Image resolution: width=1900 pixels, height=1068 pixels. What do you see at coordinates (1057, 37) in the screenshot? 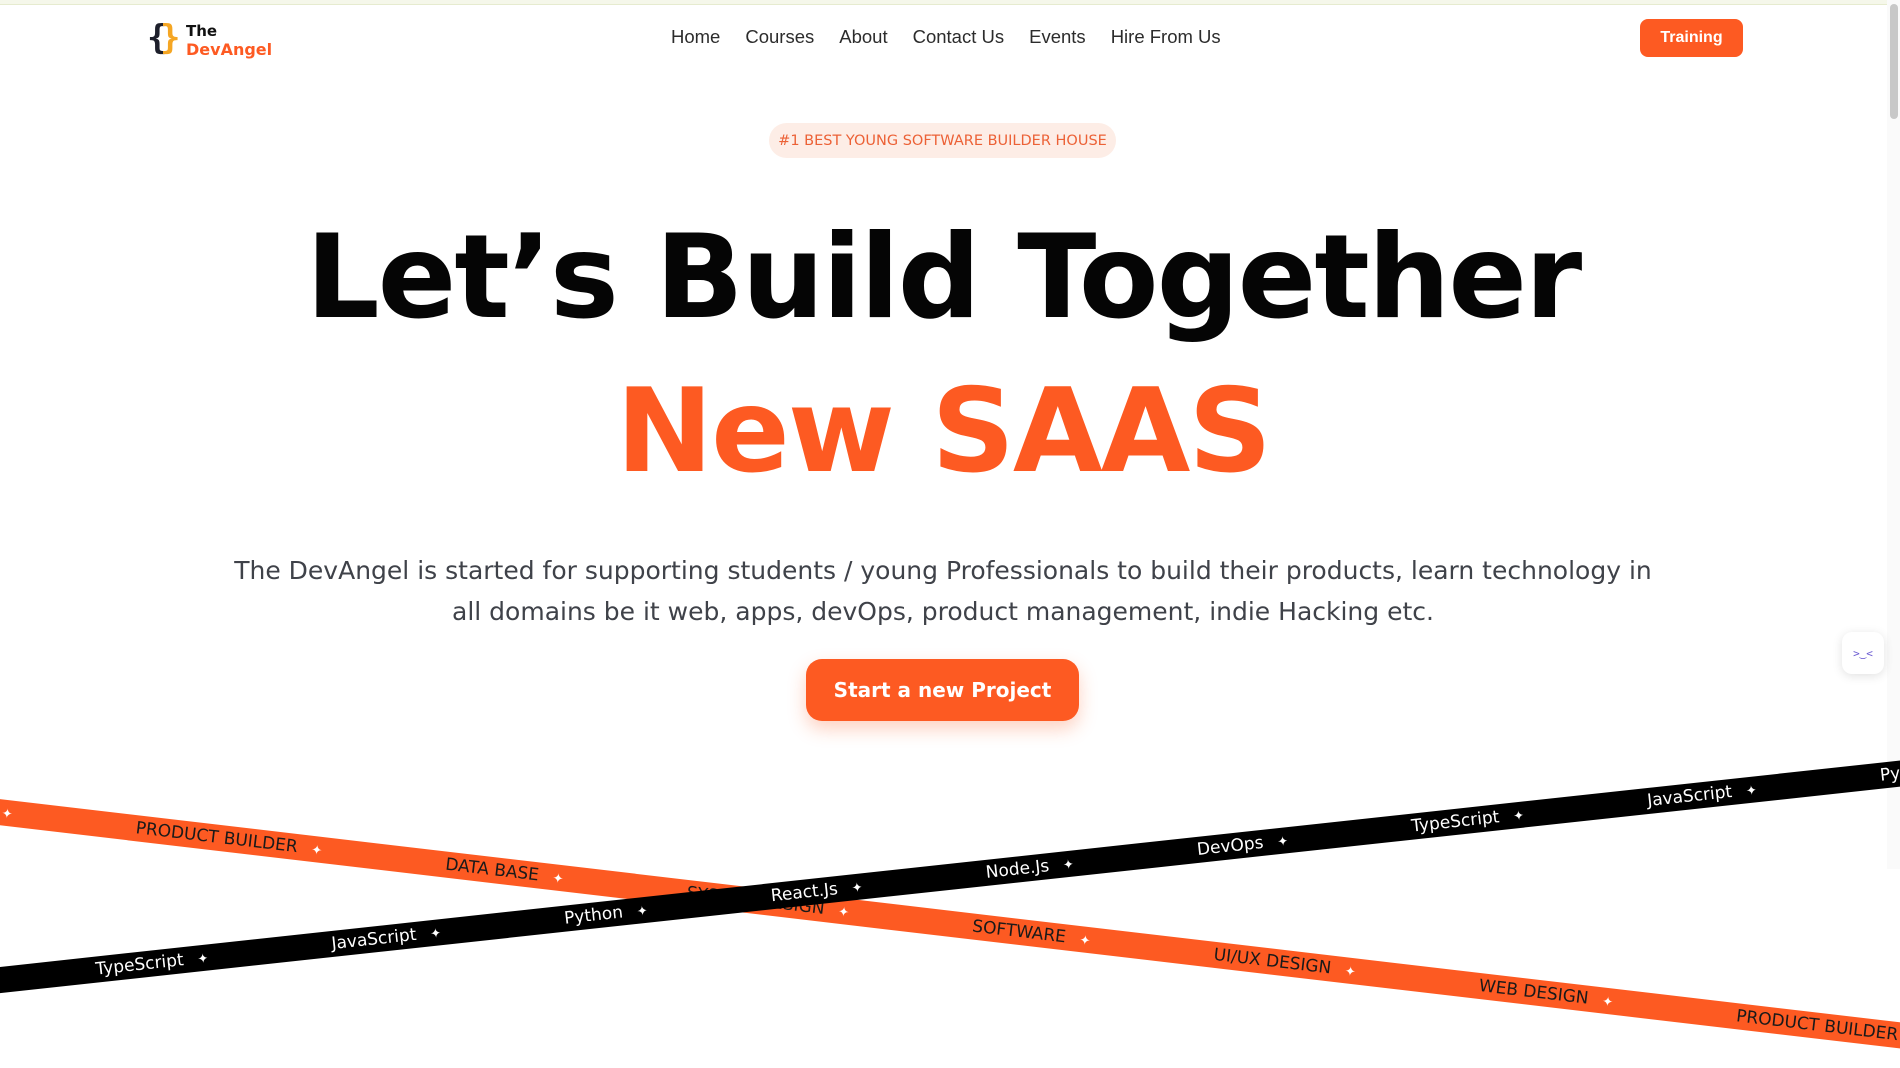
I see `nav-events: Events` at bounding box center [1057, 37].